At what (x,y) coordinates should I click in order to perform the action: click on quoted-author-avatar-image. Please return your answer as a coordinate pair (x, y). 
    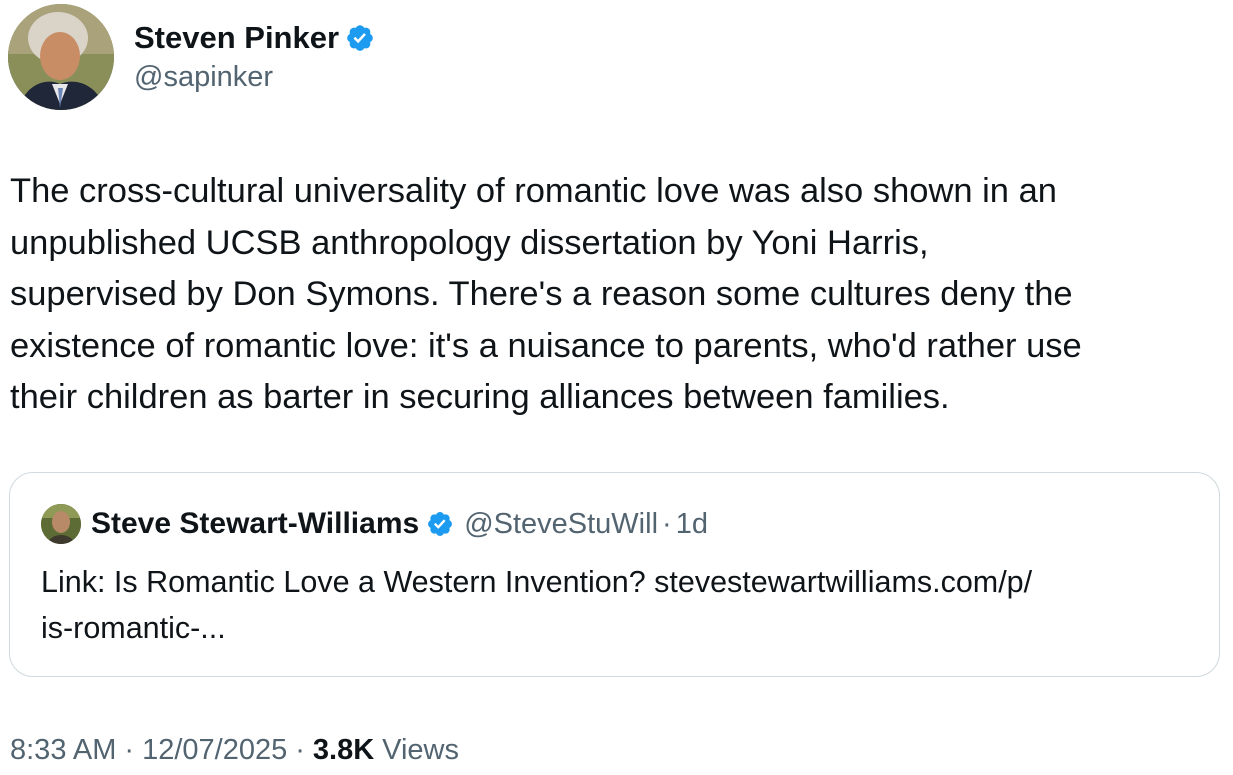
    Looking at the image, I should click on (61, 524).